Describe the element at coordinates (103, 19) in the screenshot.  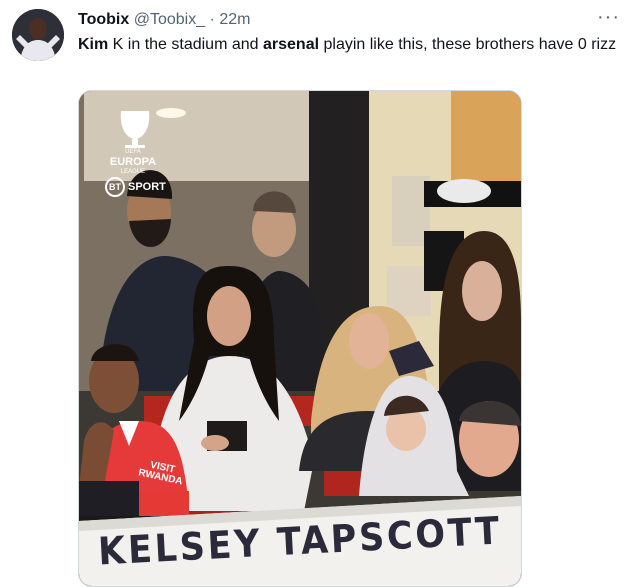
I see `author-display-name: Toobix` at that location.